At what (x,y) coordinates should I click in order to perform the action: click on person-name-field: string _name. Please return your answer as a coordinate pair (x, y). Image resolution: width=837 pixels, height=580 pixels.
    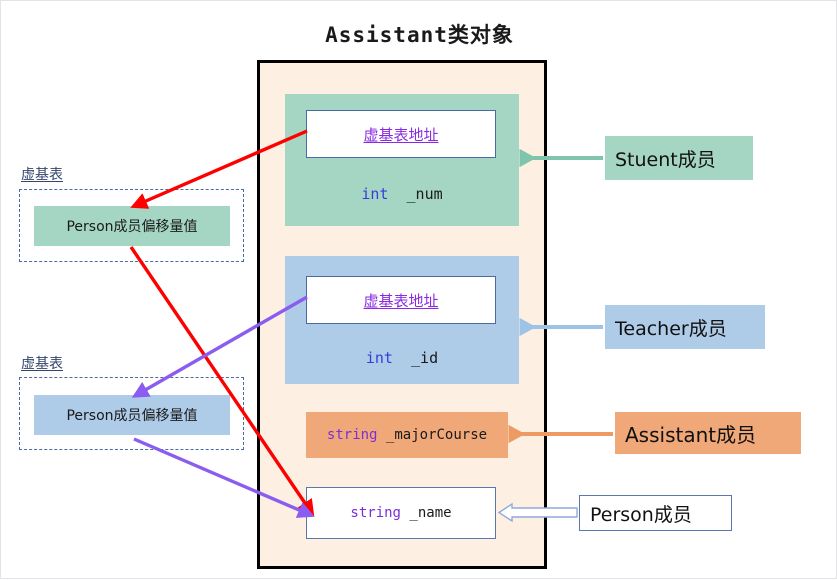
    Looking at the image, I should click on (401, 513).